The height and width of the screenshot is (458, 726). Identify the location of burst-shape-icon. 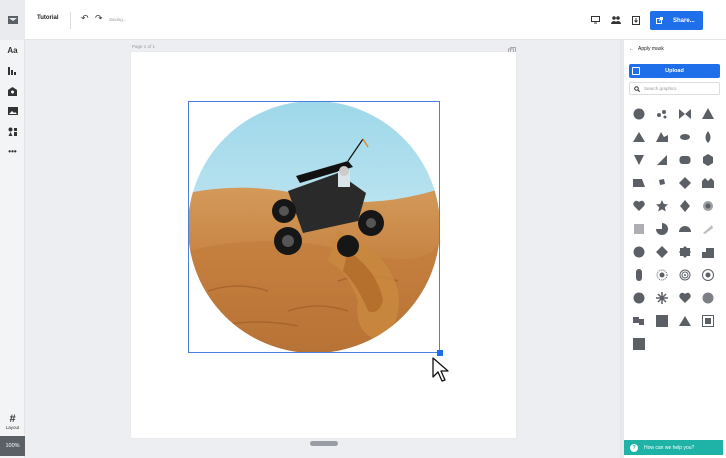
(661, 297).